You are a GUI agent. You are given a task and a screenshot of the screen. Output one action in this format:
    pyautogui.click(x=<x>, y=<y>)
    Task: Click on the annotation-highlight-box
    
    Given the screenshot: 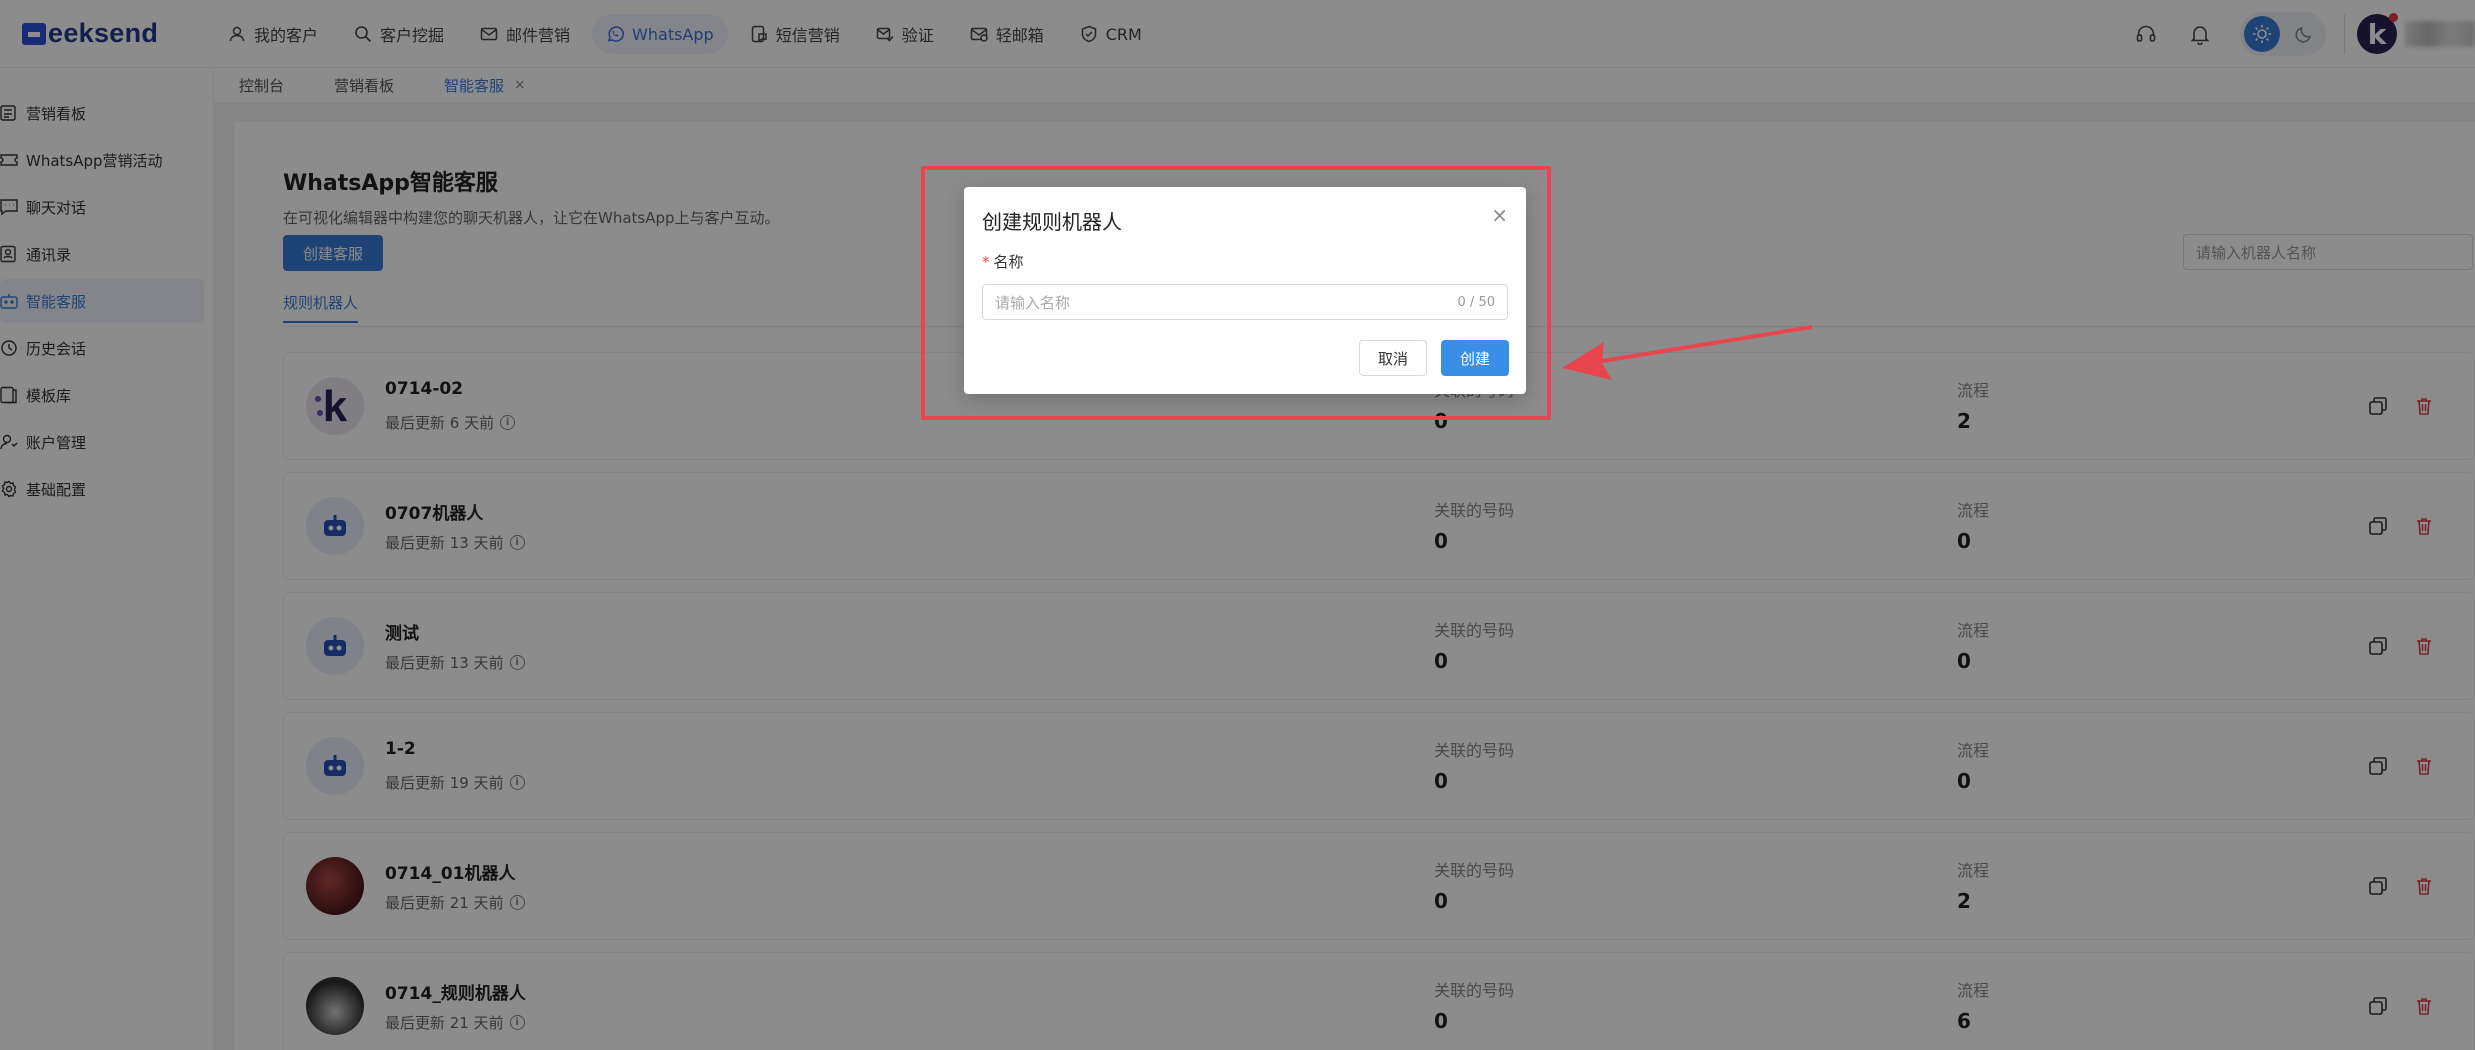 What is the action you would take?
    pyautogui.click(x=1236, y=293)
    